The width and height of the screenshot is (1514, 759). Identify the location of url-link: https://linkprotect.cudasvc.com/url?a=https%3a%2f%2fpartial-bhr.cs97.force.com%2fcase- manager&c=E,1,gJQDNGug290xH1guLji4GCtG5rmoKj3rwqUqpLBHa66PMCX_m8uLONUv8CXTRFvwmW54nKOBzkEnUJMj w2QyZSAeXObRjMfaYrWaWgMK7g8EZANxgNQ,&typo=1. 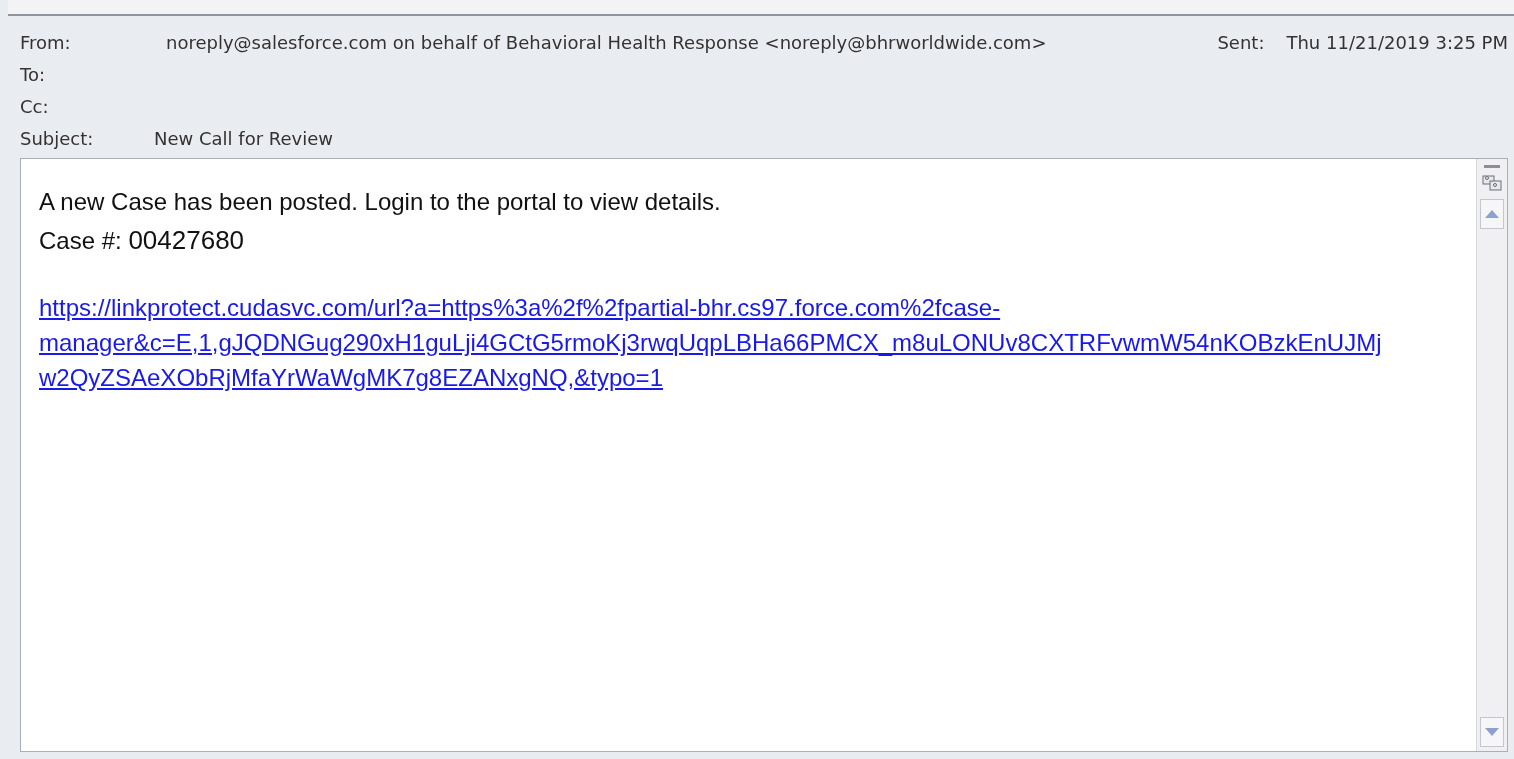
(710, 342).